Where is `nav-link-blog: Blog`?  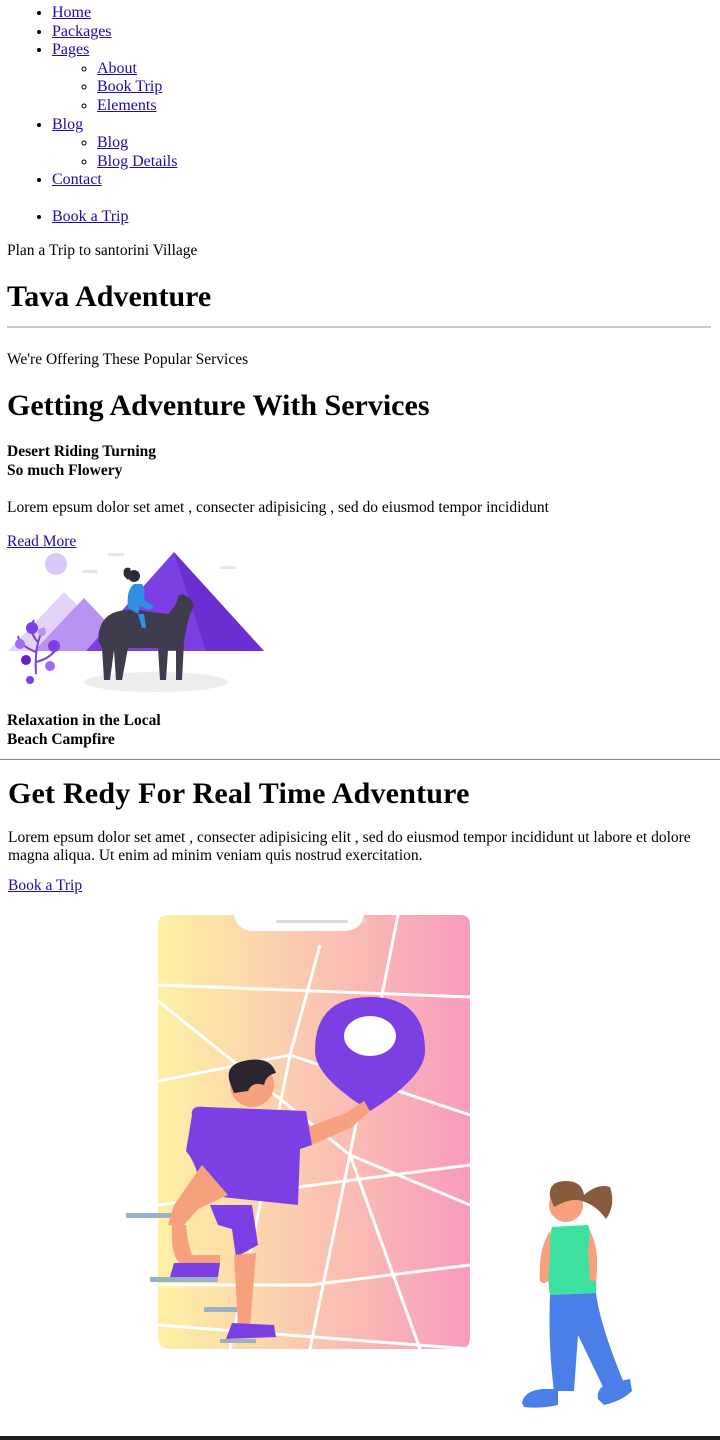
nav-link-blog: Blog is located at coordinates (67, 124).